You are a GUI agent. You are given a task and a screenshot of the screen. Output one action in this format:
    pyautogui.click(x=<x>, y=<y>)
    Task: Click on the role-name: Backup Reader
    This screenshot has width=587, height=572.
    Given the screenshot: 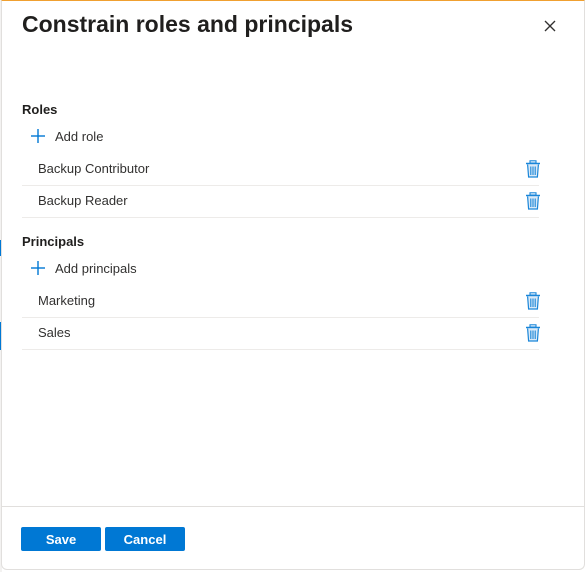 What is the action you would take?
    pyautogui.click(x=83, y=200)
    